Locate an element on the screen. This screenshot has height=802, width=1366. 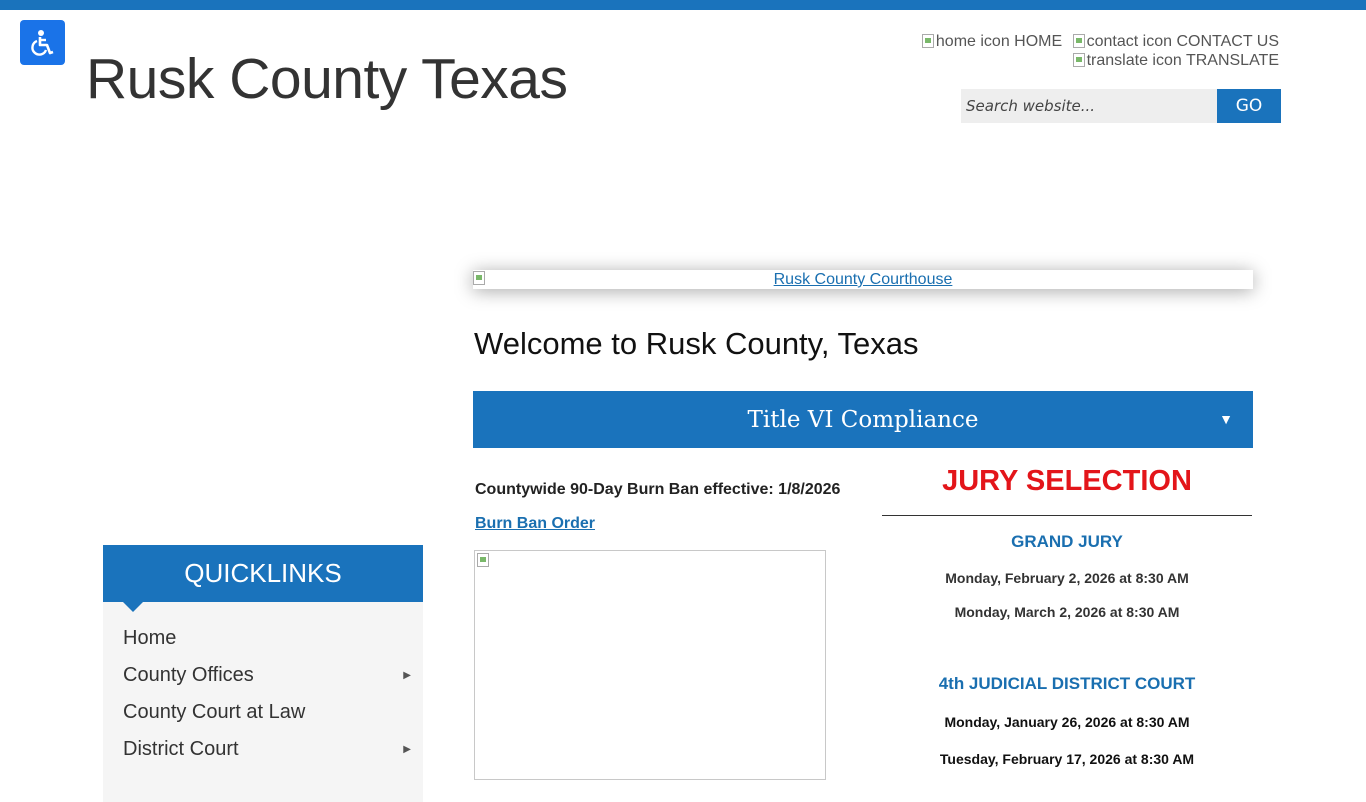
courthouse-image-icon is located at coordinates (479, 278).